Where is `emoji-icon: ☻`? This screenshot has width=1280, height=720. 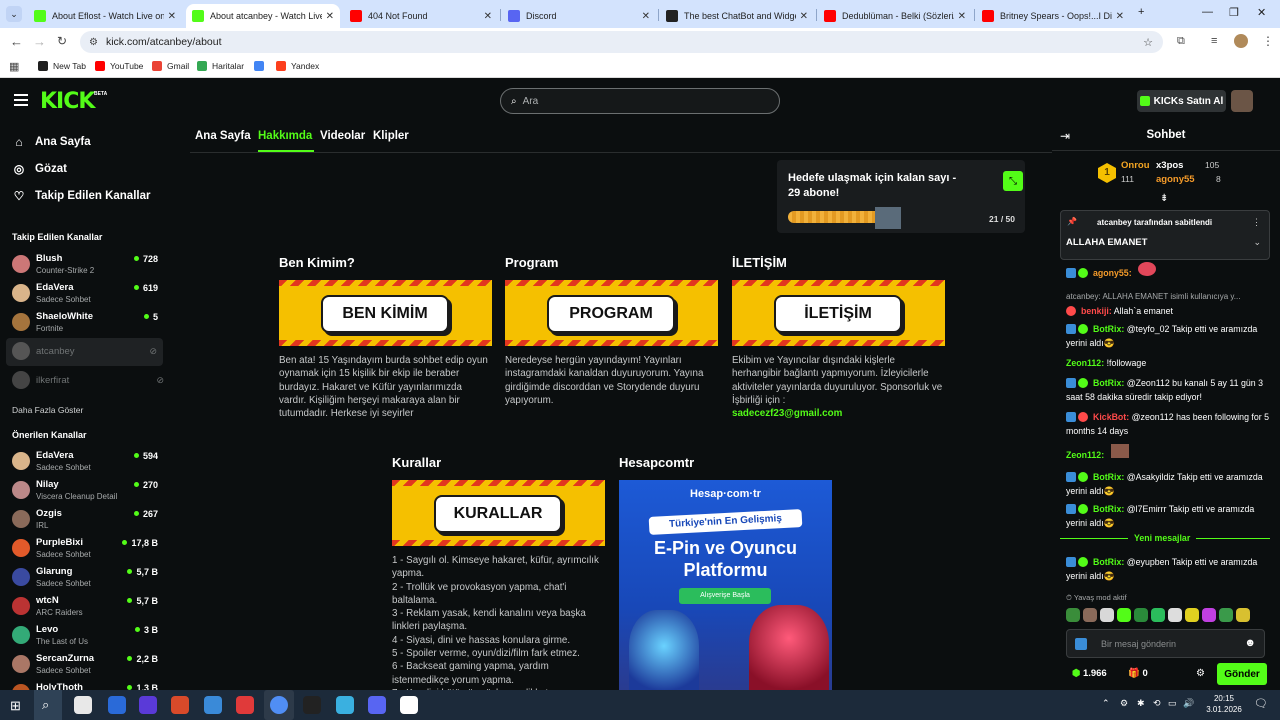
emoji-icon: ☻ is located at coordinates (1250, 643).